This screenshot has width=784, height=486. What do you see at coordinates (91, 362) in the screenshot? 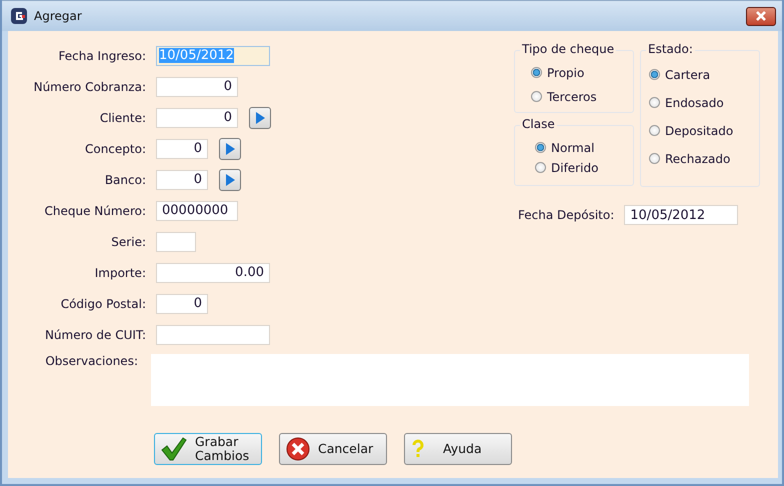
I see `field-label: Observaciones:` at bounding box center [91, 362].